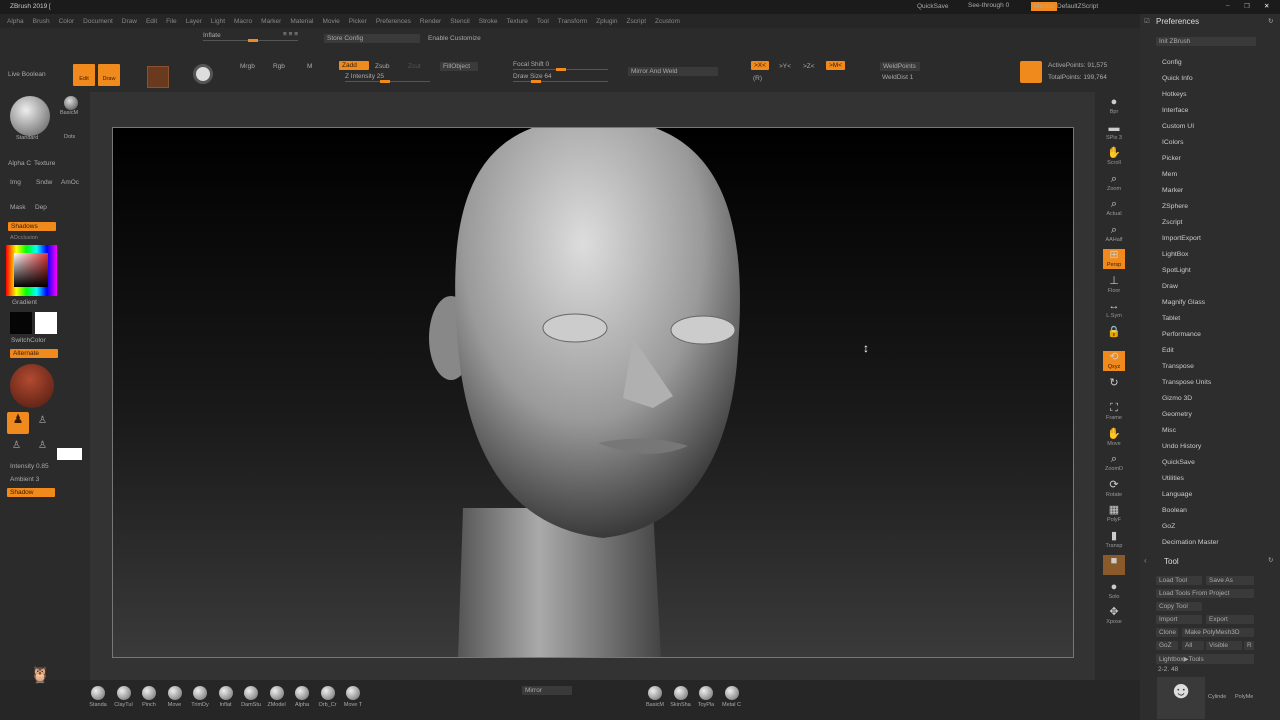 The image size is (1280, 720). Describe the element at coordinates (760, 65) in the screenshot. I see `sym-x-button: >X<` at that location.